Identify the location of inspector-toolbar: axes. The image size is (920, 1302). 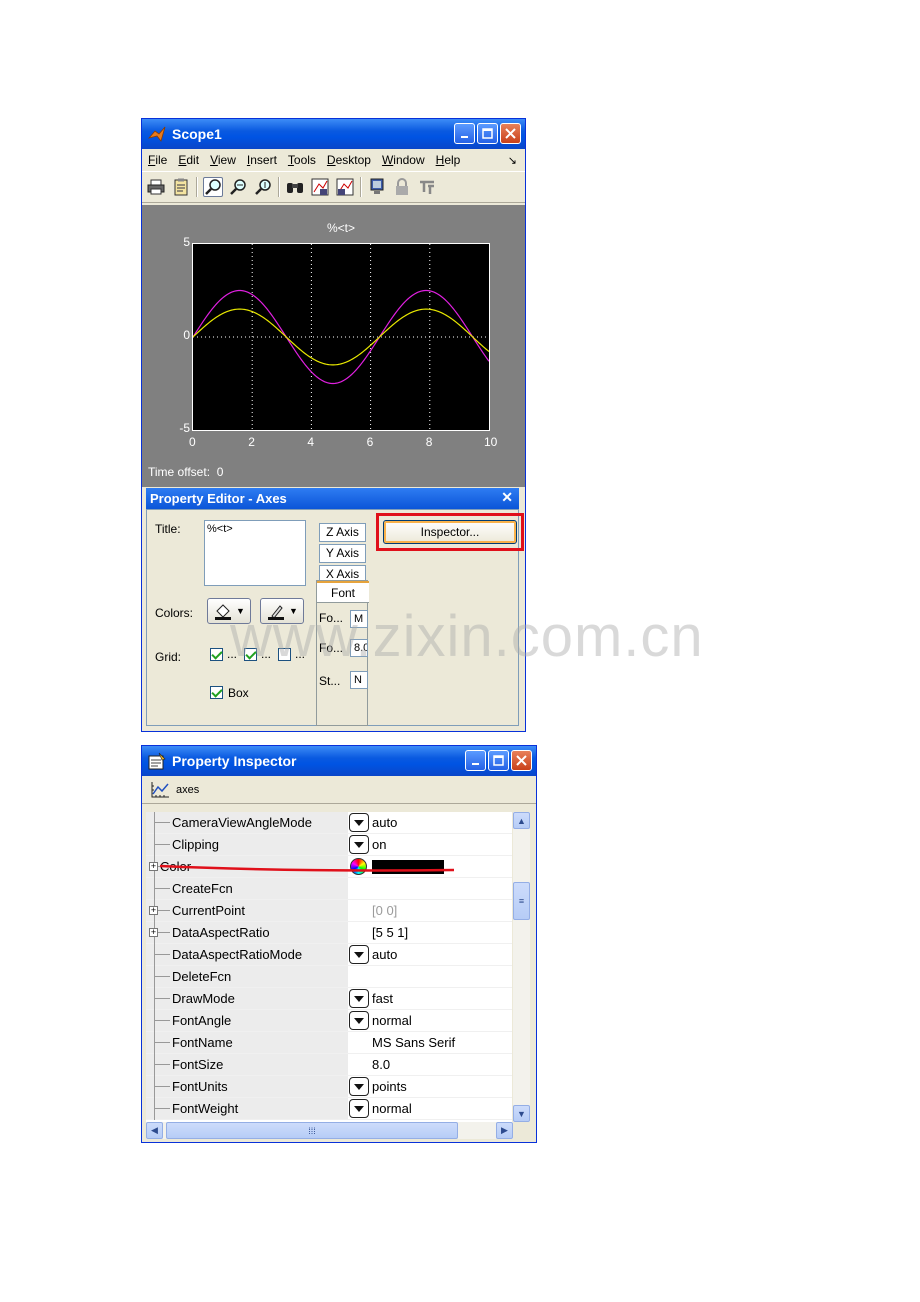
(339, 790).